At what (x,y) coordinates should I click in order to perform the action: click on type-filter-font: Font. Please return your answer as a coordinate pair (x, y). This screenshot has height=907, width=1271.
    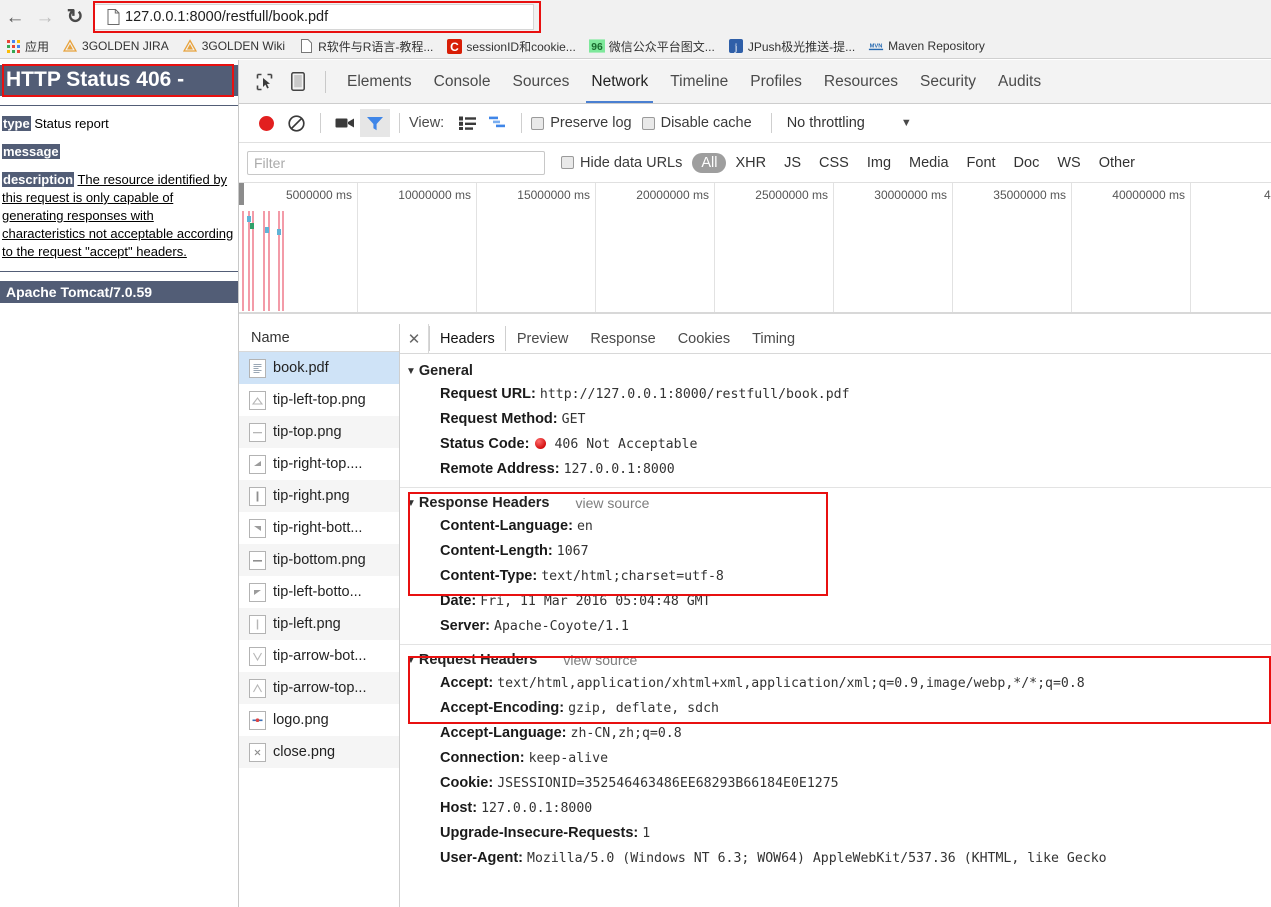
    Looking at the image, I should click on (981, 163).